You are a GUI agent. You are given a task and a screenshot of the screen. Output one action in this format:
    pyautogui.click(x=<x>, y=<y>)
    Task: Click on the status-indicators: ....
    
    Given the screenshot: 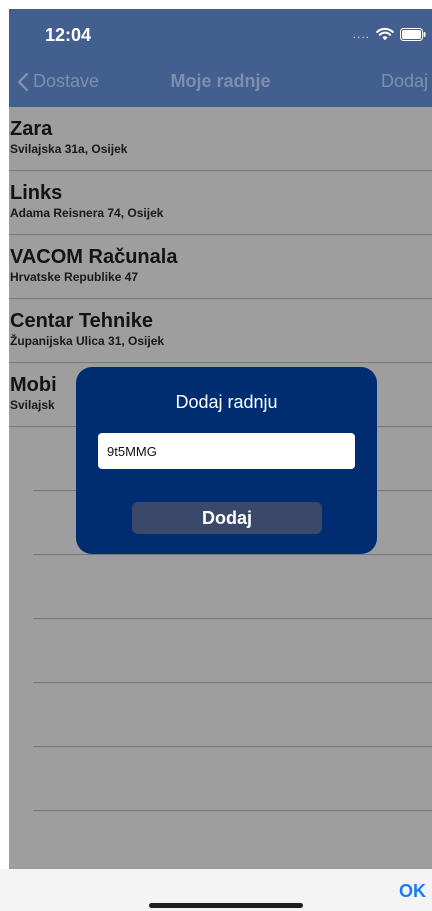 What is the action you would take?
    pyautogui.click(x=389, y=34)
    